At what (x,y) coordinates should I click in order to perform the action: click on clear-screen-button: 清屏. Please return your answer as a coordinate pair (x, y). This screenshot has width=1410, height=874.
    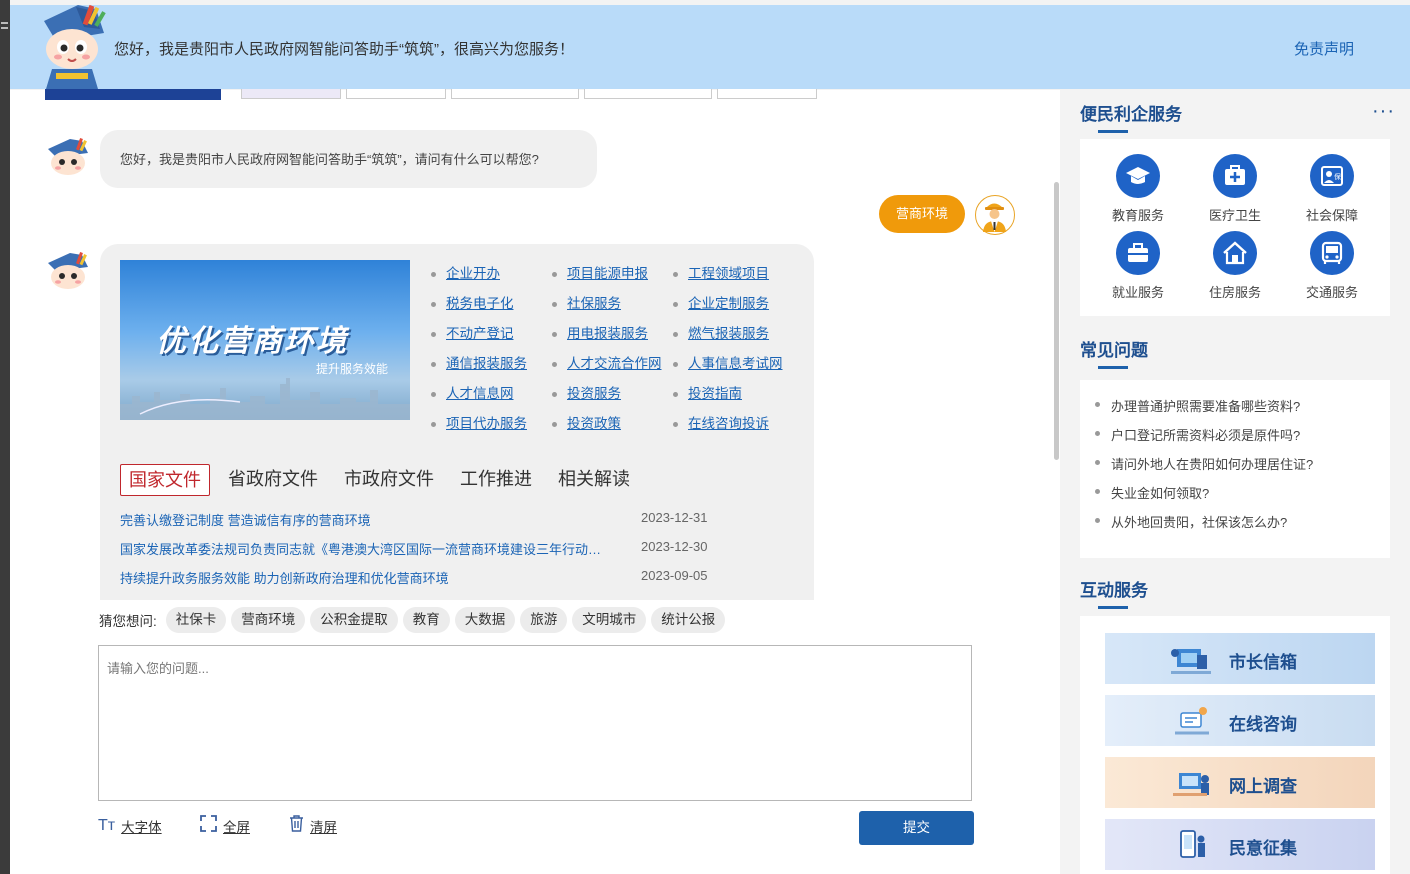
    Looking at the image, I should click on (313, 826).